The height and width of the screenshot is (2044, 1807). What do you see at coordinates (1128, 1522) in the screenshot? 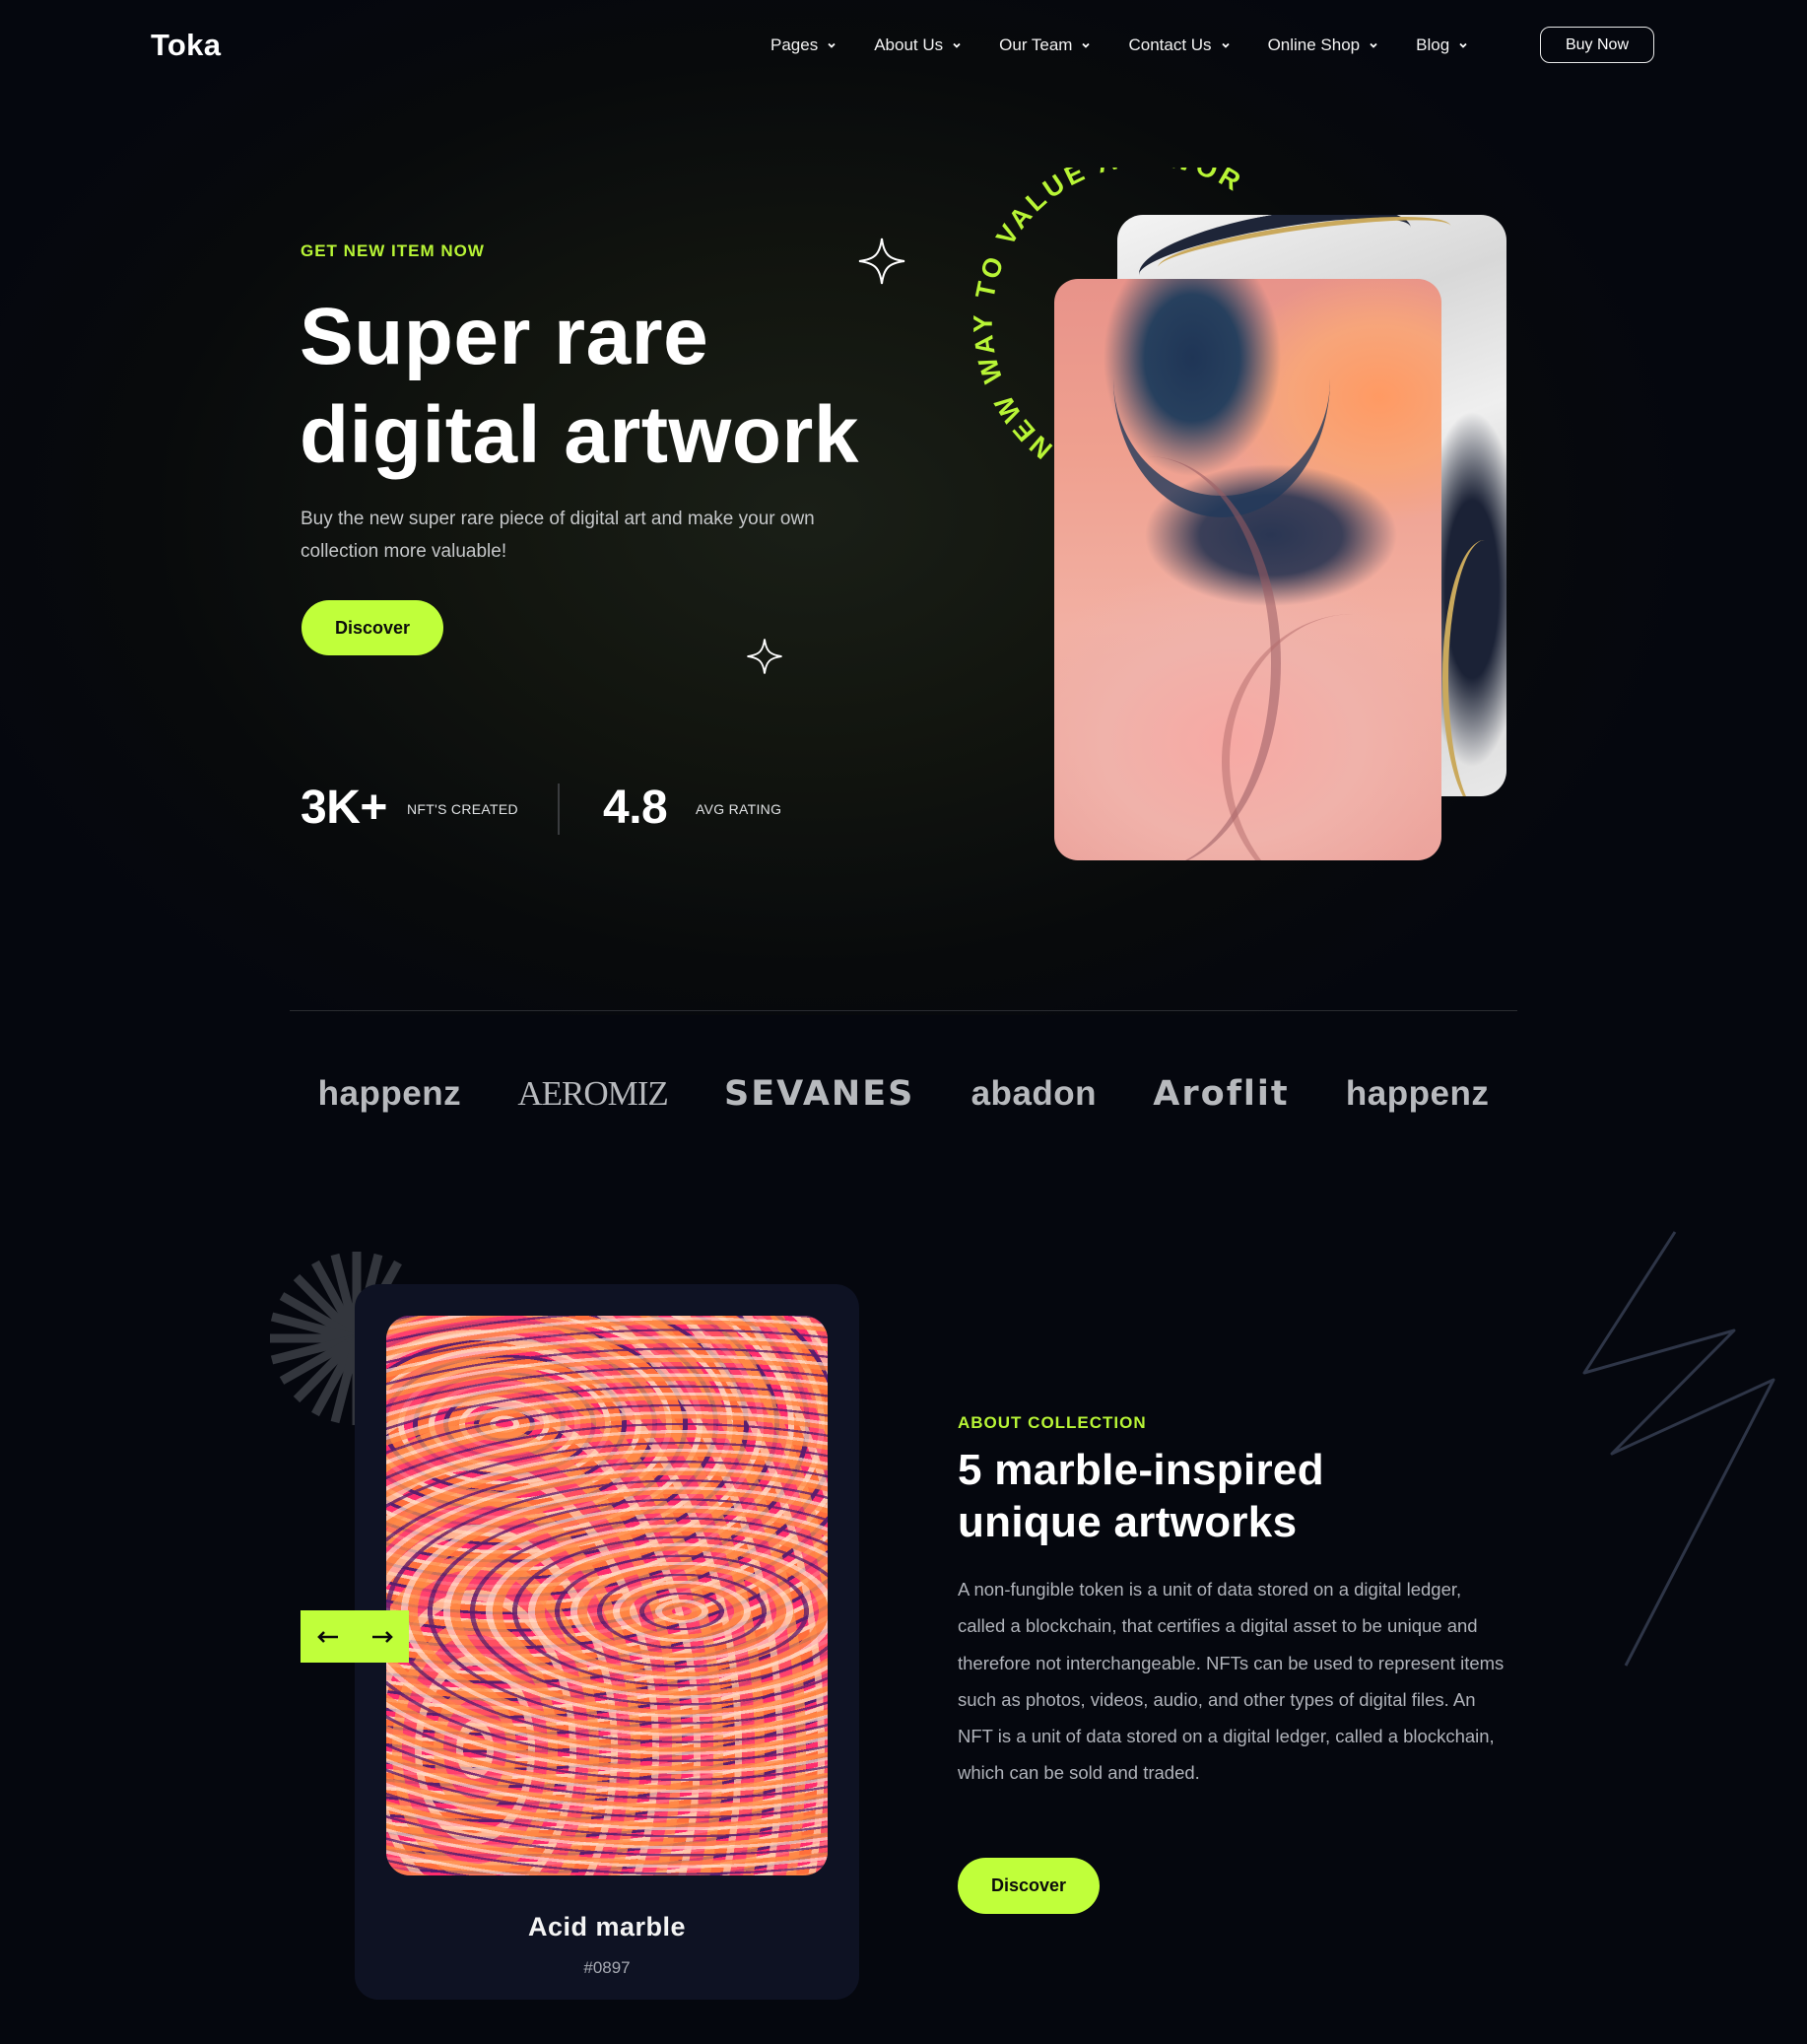
I see `about-title-line2: unique artworks` at bounding box center [1128, 1522].